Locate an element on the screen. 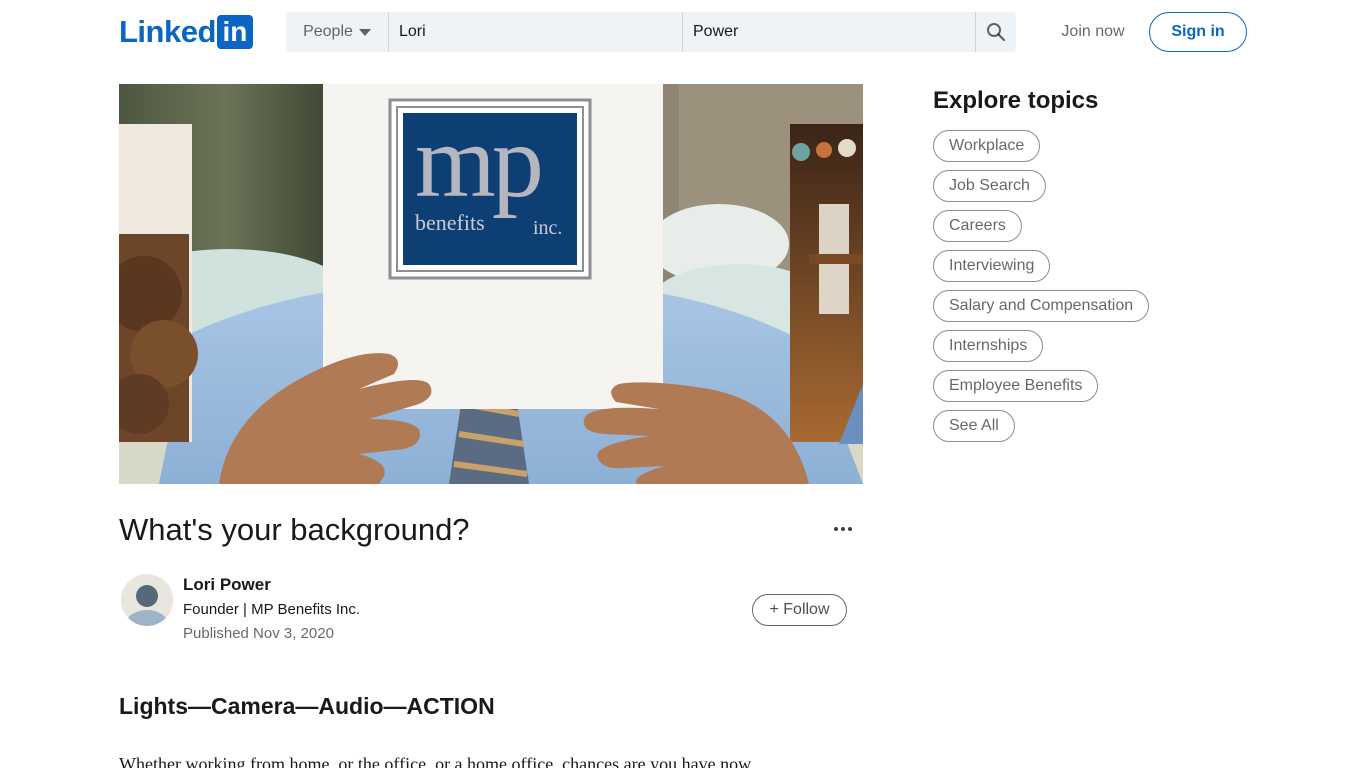 This screenshot has width=1366, height=768. search-type-dropdown: People is located at coordinates (337, 32).